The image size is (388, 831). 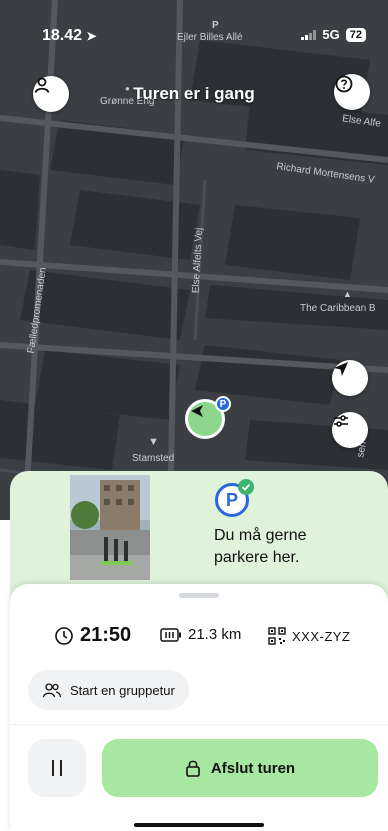 I want to click on parking-message: Du må gerne parkere her., so click(x=260, y=546).